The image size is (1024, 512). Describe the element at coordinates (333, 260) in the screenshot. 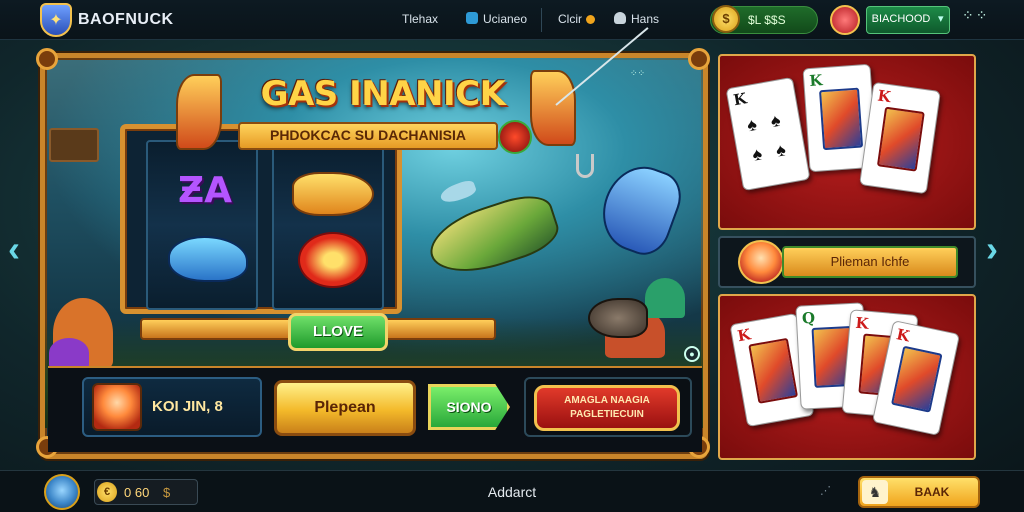

I see `red-jewel-symbol-icon` at that location.